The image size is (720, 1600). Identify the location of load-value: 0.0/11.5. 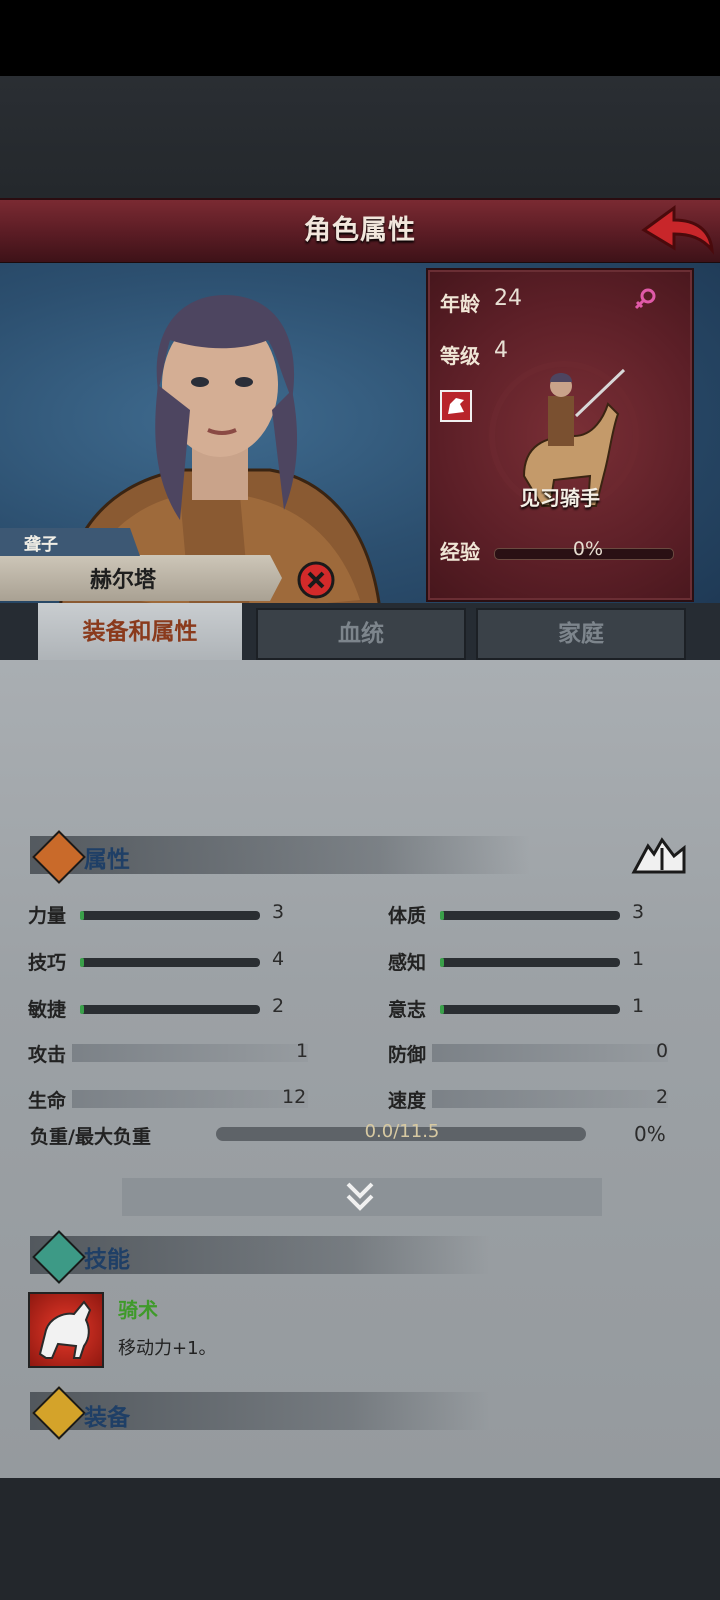
(402, 1131).